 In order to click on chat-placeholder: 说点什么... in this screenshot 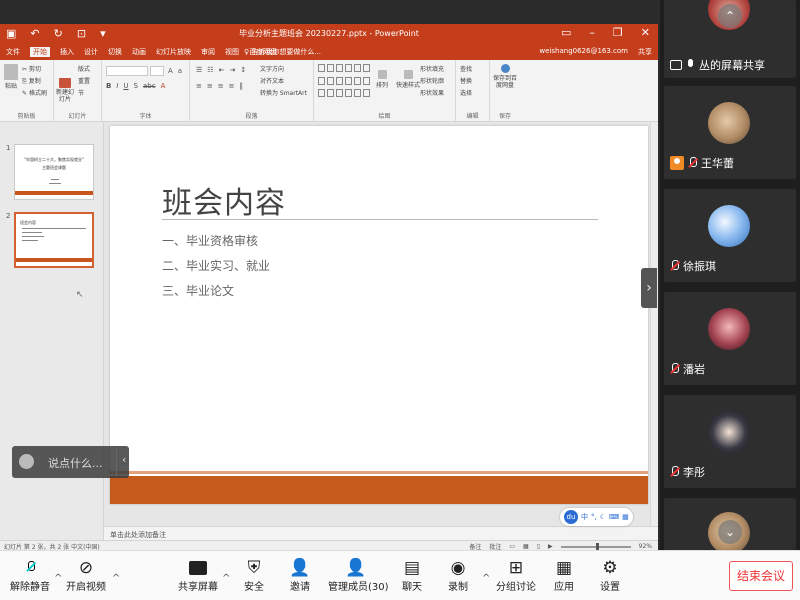, I will do `click(75, 463)`.